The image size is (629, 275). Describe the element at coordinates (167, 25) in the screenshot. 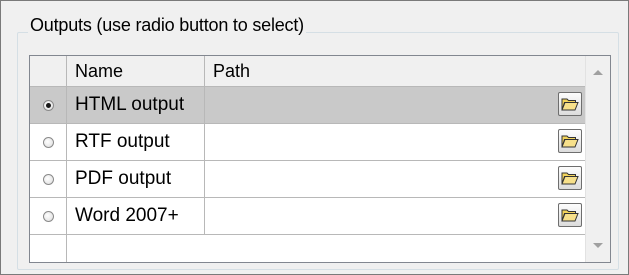

I see `outputs-group-title: Outputs (use radio button to select)` at that location.